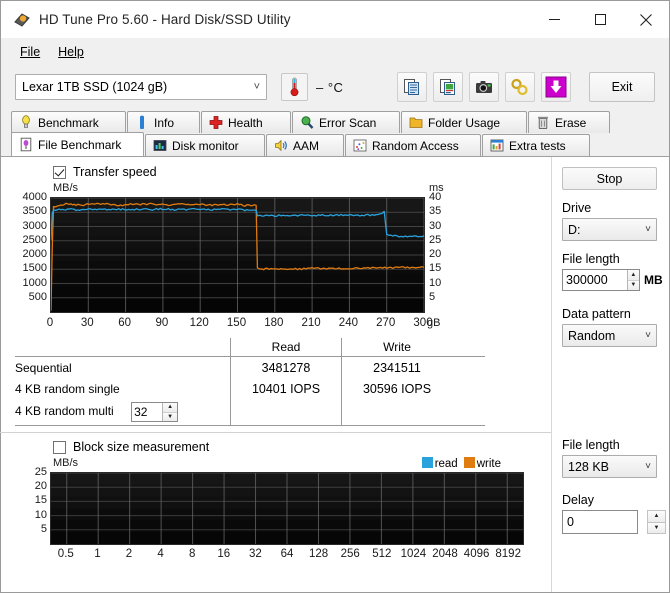  I want to click on chart1-y2tick: 30, so click(435, 225).